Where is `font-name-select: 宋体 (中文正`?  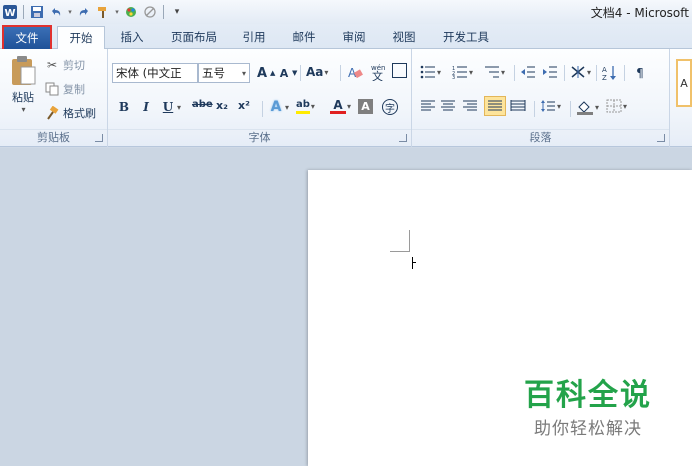 font-name-select: 宋体 (中文正 is located at coordinates (155, 73).